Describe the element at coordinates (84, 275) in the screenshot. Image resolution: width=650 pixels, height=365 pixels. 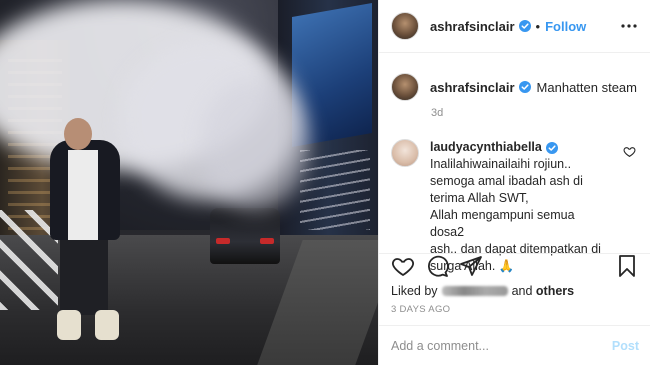
I see `photo-person-legs` at that location.